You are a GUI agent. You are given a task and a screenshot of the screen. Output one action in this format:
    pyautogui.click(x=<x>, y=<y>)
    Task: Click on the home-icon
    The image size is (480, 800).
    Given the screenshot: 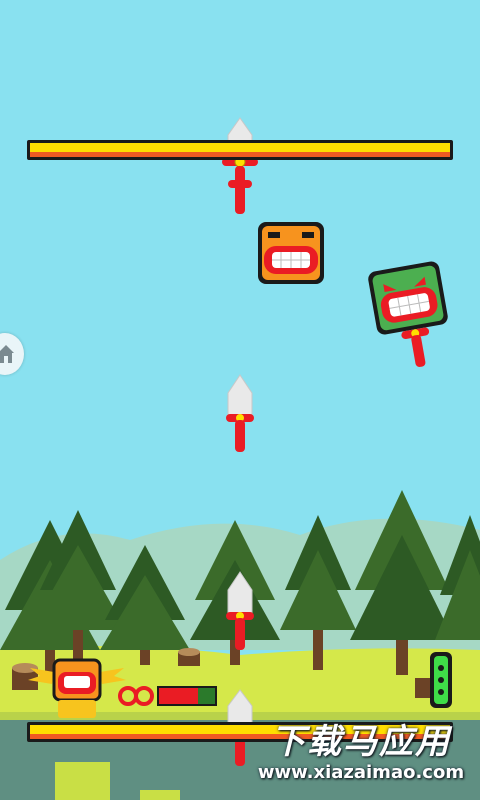 What is the action you would take?
    pyautogui.click(x=7, y=354)
    